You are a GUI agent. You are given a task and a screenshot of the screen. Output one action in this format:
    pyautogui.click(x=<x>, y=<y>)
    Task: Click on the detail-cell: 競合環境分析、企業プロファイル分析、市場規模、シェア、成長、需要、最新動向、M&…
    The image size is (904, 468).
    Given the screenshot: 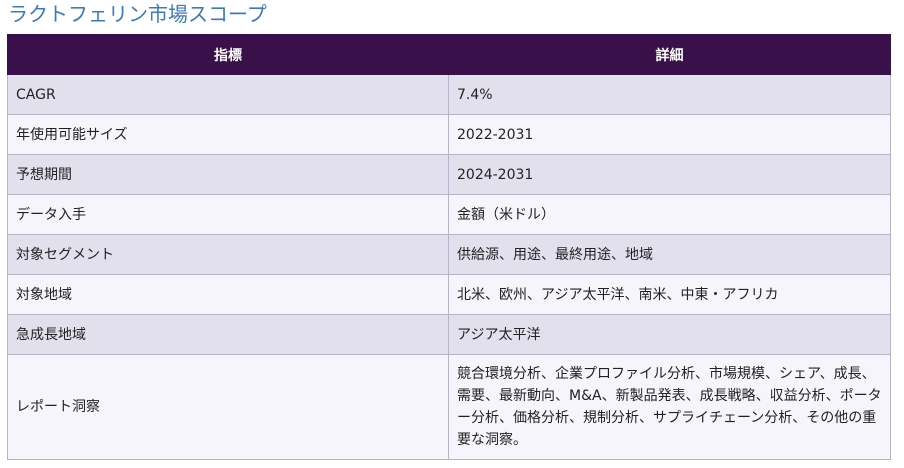 What is the action you would take?
    pyautogui.click(x=669, y=407)
    